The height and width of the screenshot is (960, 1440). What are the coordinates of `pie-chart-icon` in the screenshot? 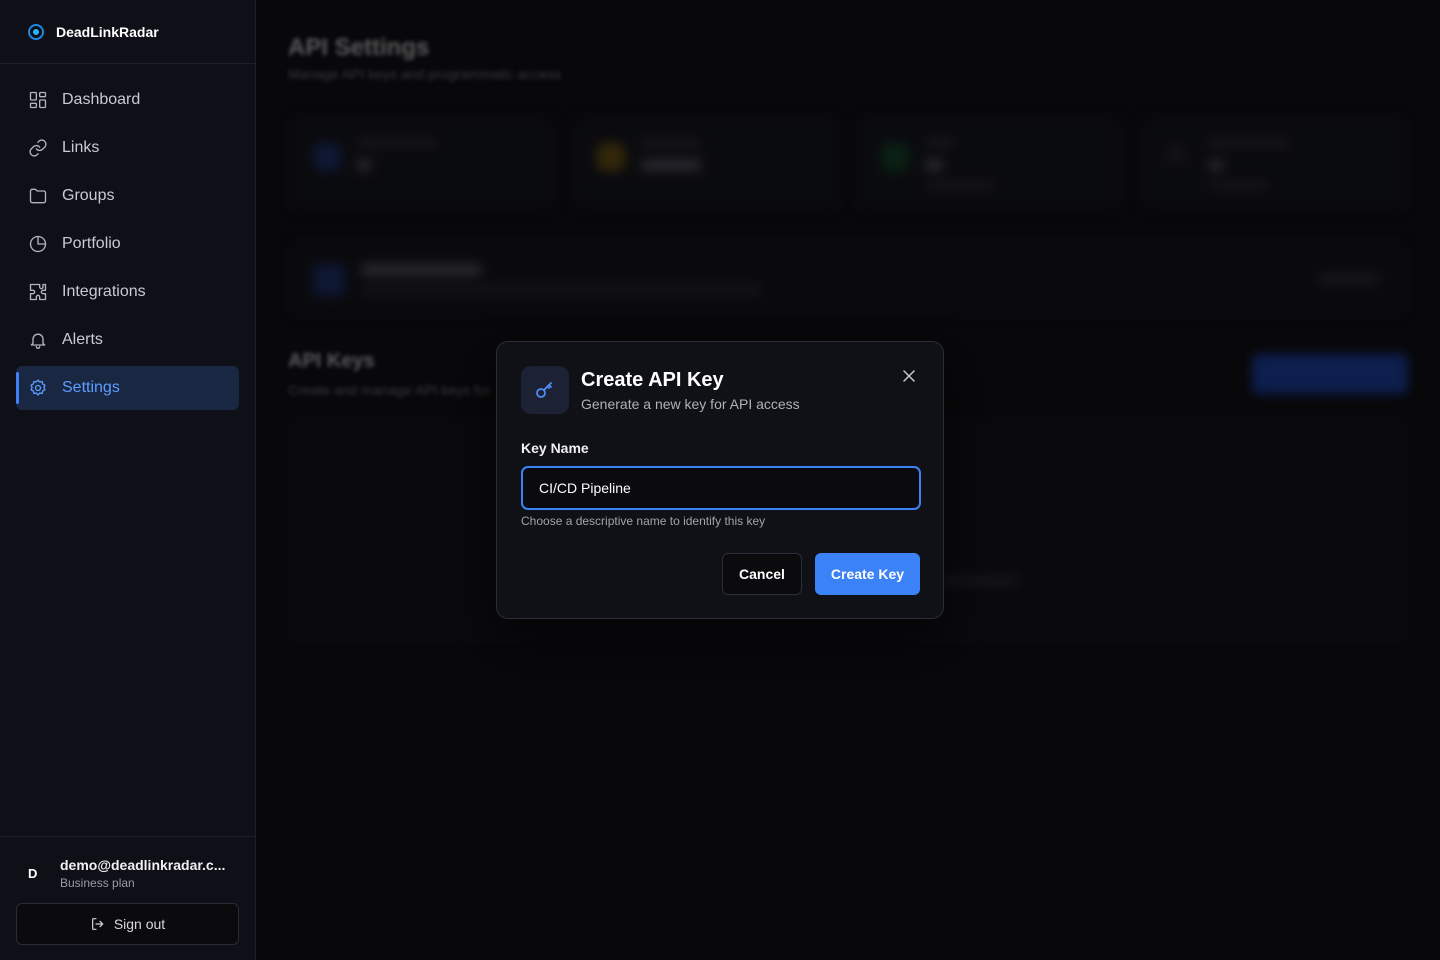 It's located at (38, 244).